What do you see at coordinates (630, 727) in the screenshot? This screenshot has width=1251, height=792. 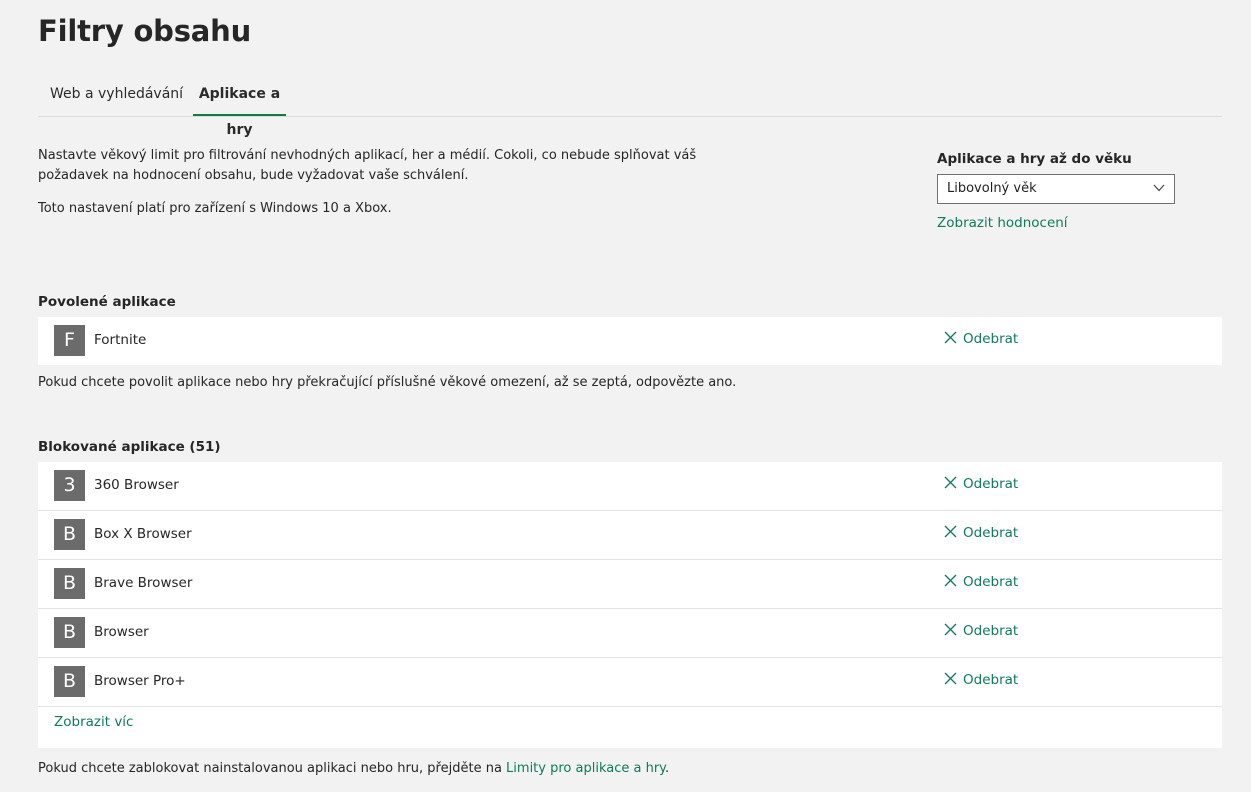 I see `show-more-row: Zobrazit víc` at bounding box center [630, 727].